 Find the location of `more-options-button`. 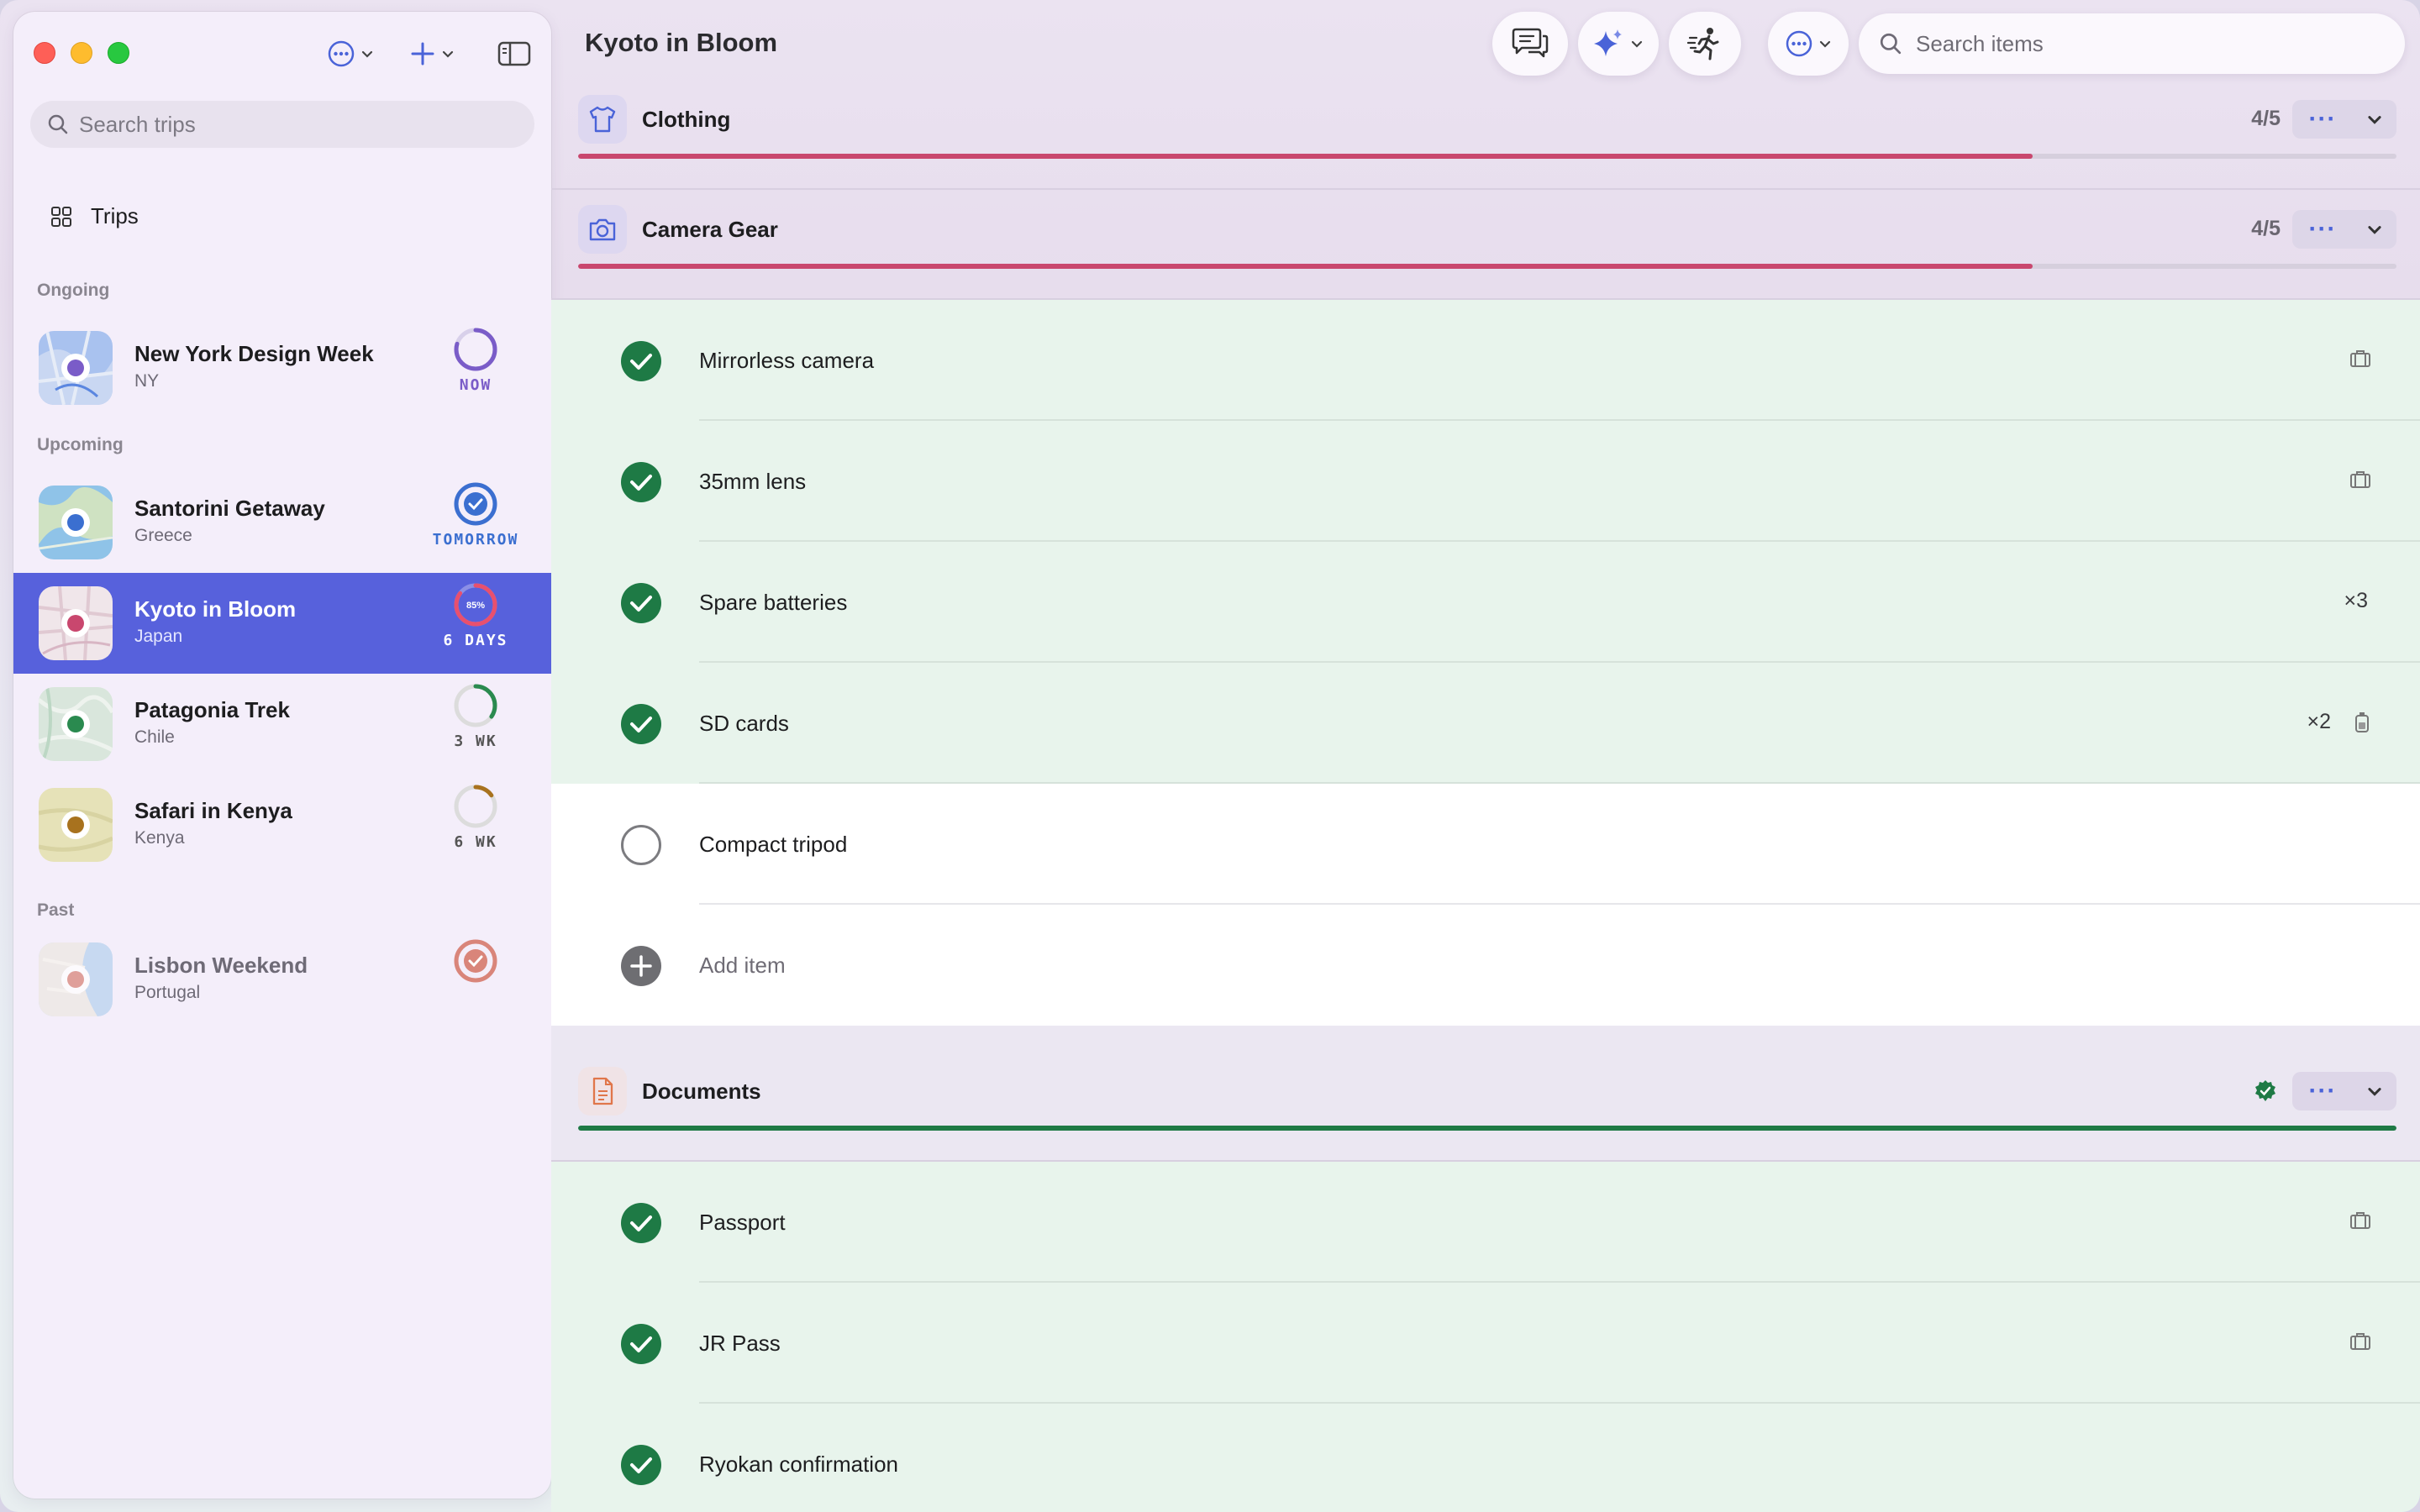

more-options-button is located at coordinates (1808, 44).